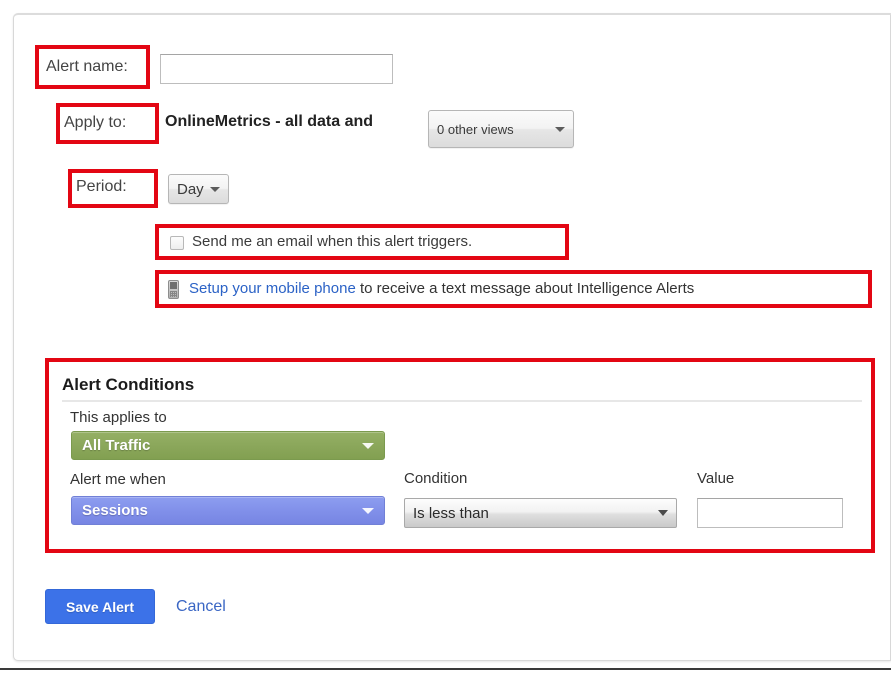 The image size is (891, 679). What do you see at coordinates (276, 69) in the screenshot?
I see `alert-name-input` at bounding box center [276, 69].